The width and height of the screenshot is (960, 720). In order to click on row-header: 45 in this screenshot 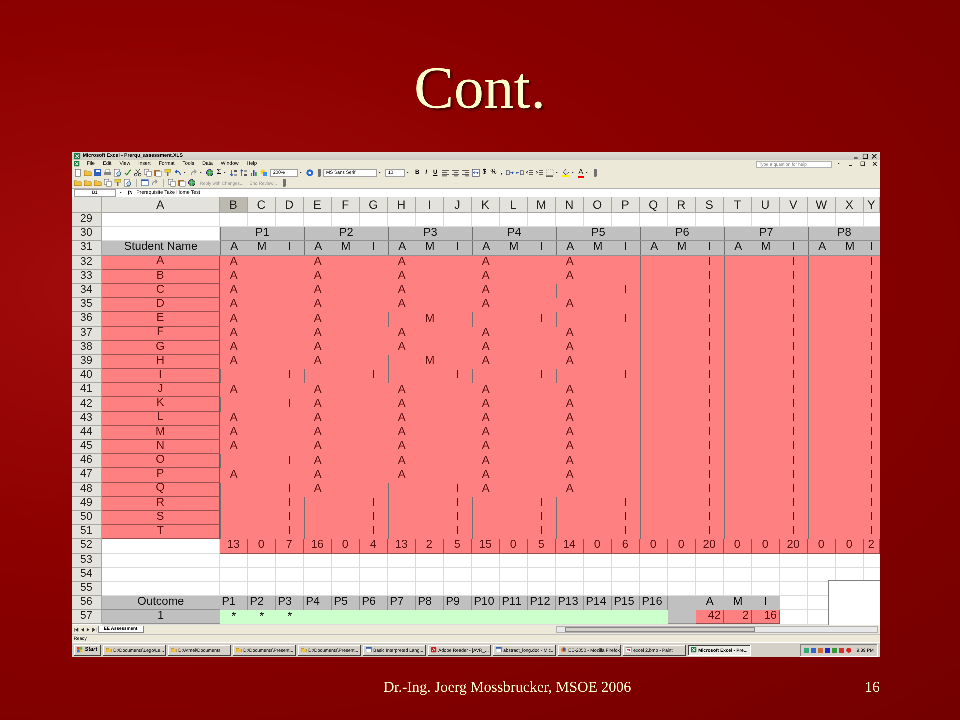, I will do `click(87, 447)`.